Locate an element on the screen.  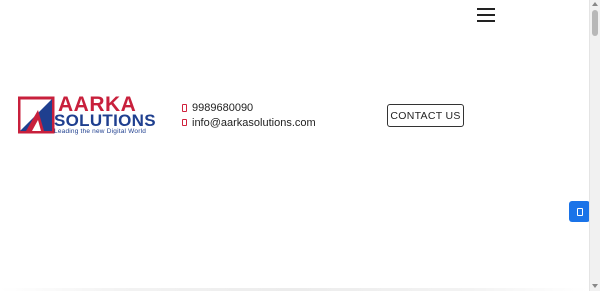
floating-call-button is located at coordinates (579, 211).